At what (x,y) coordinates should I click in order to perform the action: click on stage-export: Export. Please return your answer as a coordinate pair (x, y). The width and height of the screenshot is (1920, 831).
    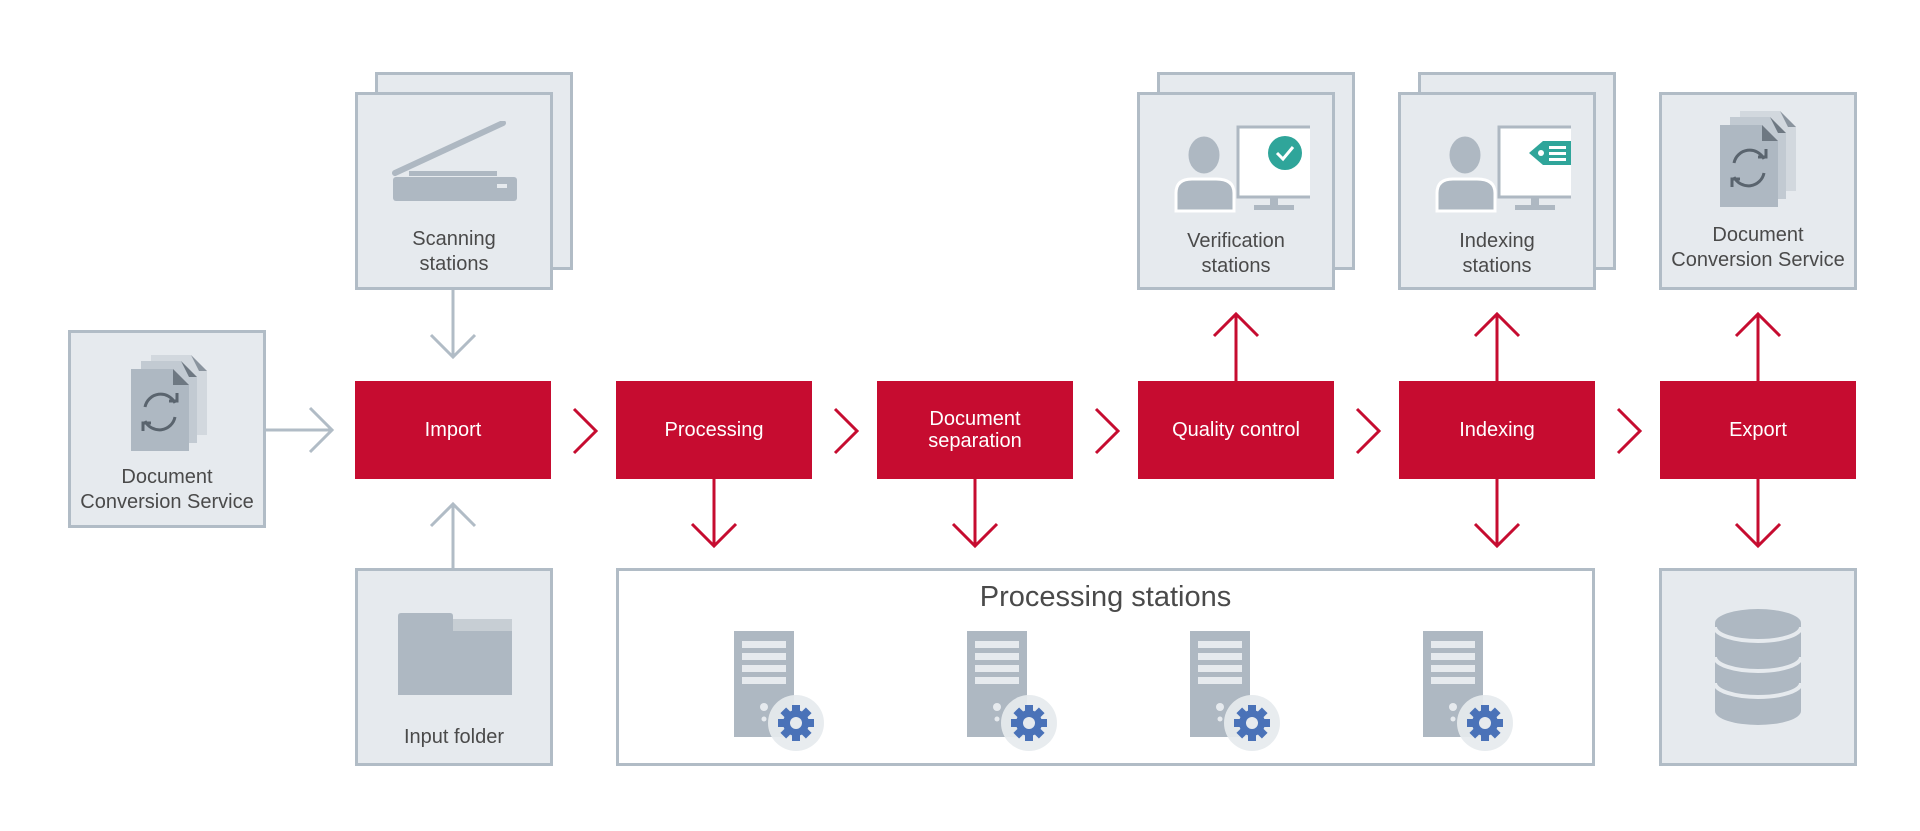
    Looking at the image, I should click on (1758, 430).